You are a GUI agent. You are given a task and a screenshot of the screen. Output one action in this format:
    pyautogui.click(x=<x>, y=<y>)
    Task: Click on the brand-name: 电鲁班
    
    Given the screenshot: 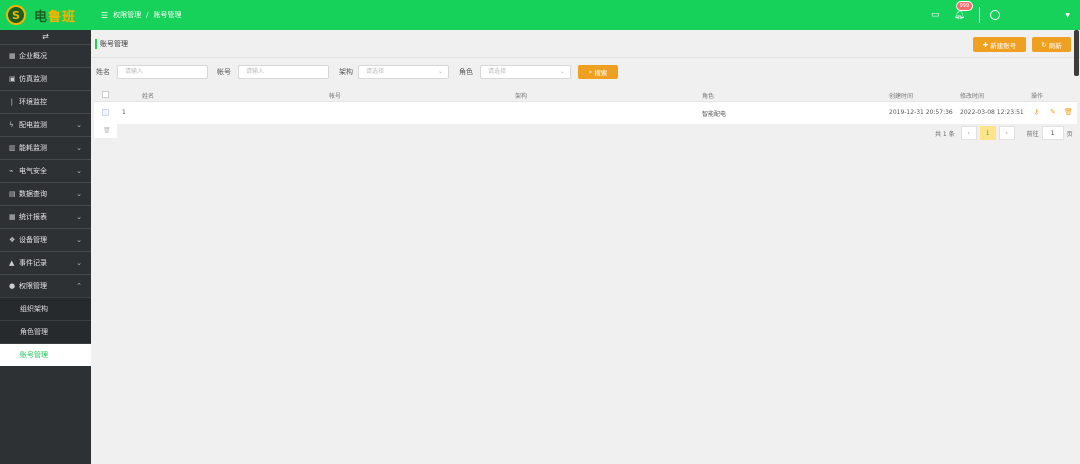 What is the action you would take?
    pyautogui.click(x=55, y=15)
    